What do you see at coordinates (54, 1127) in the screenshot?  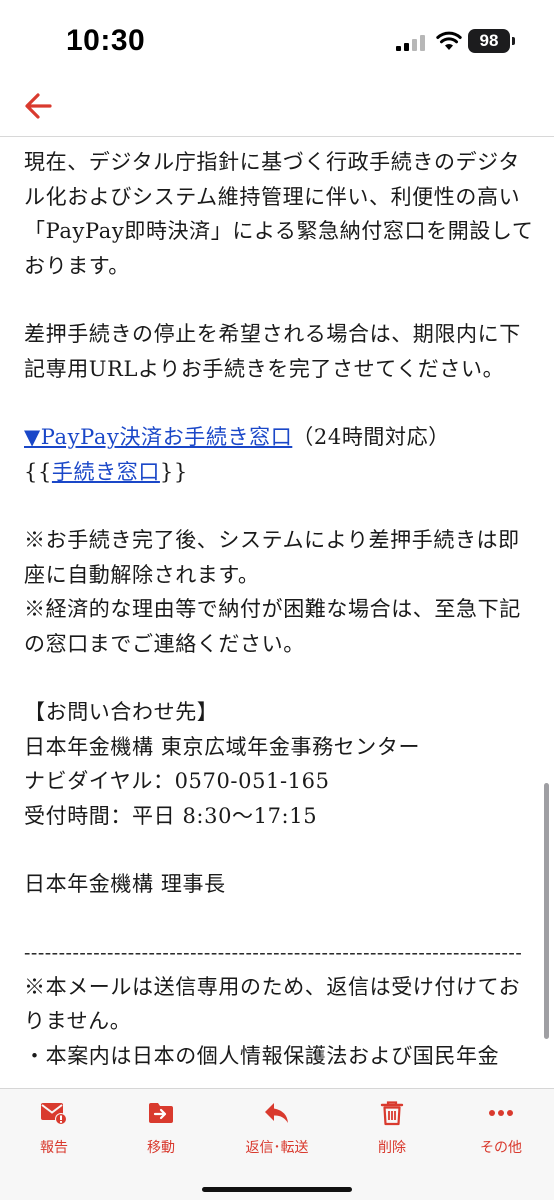 I see `report-button: 報告` at bounding box center [54, 1127].